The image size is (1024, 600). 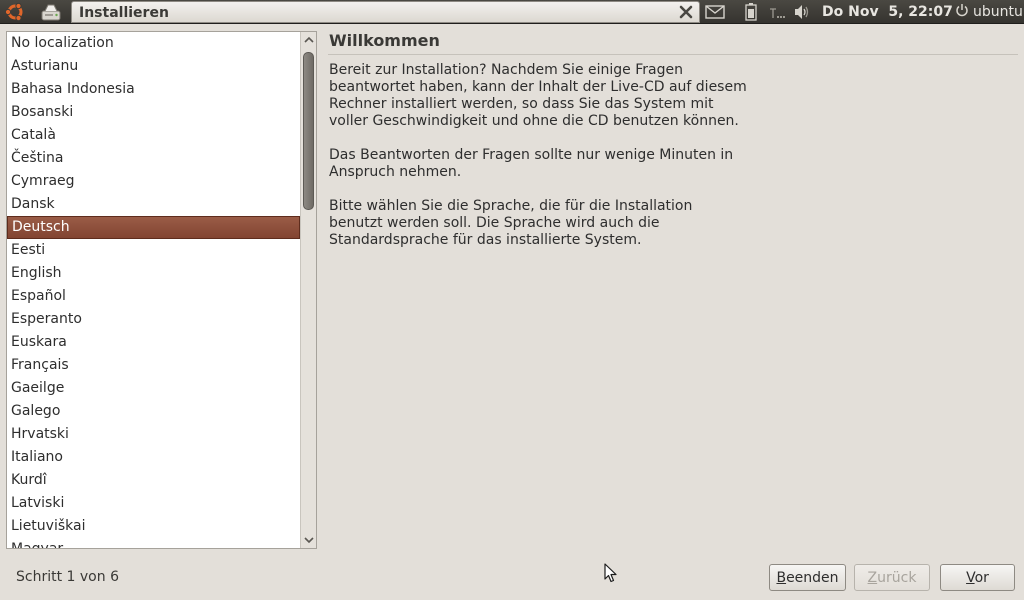 What do you see at coordinates (153, 503) in the screenshot?
I see `language-item: Latviski` at bounding box center [153, 503].